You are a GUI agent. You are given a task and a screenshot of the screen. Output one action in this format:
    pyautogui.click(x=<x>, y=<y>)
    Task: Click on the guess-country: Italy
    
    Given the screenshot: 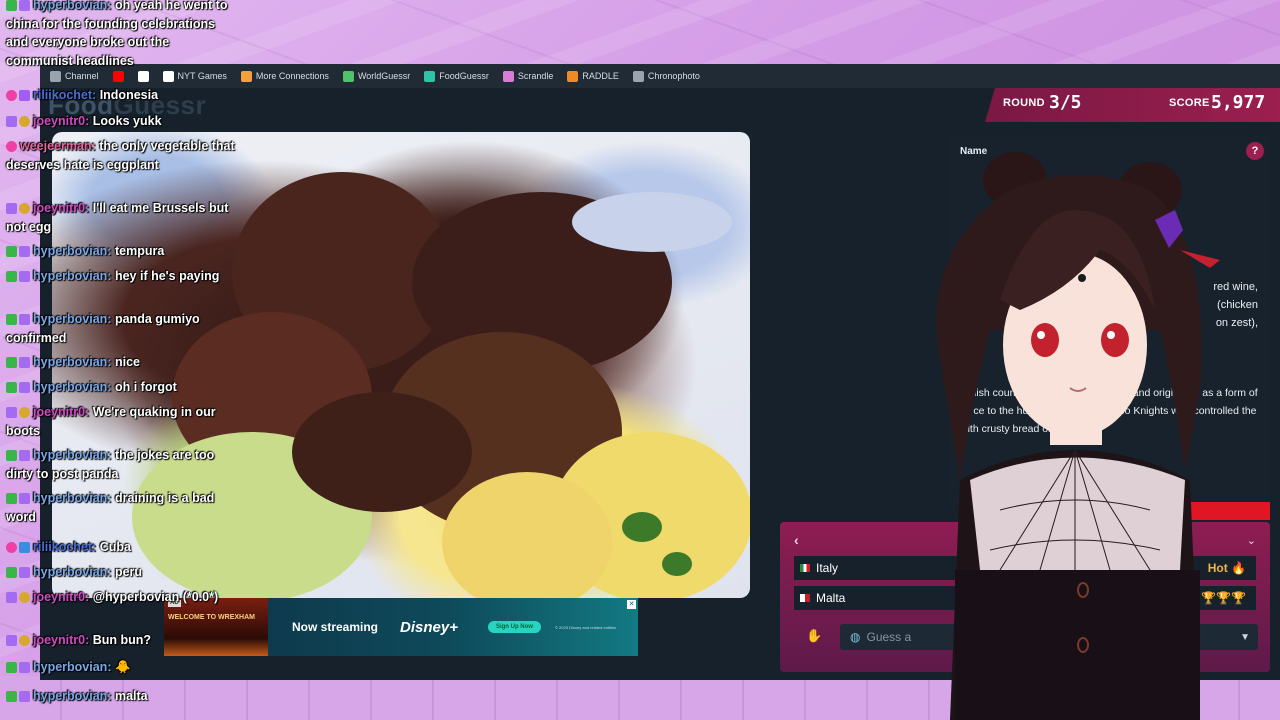 What is the action you would take?
    pyautogui.click(x=827, y=568)
    